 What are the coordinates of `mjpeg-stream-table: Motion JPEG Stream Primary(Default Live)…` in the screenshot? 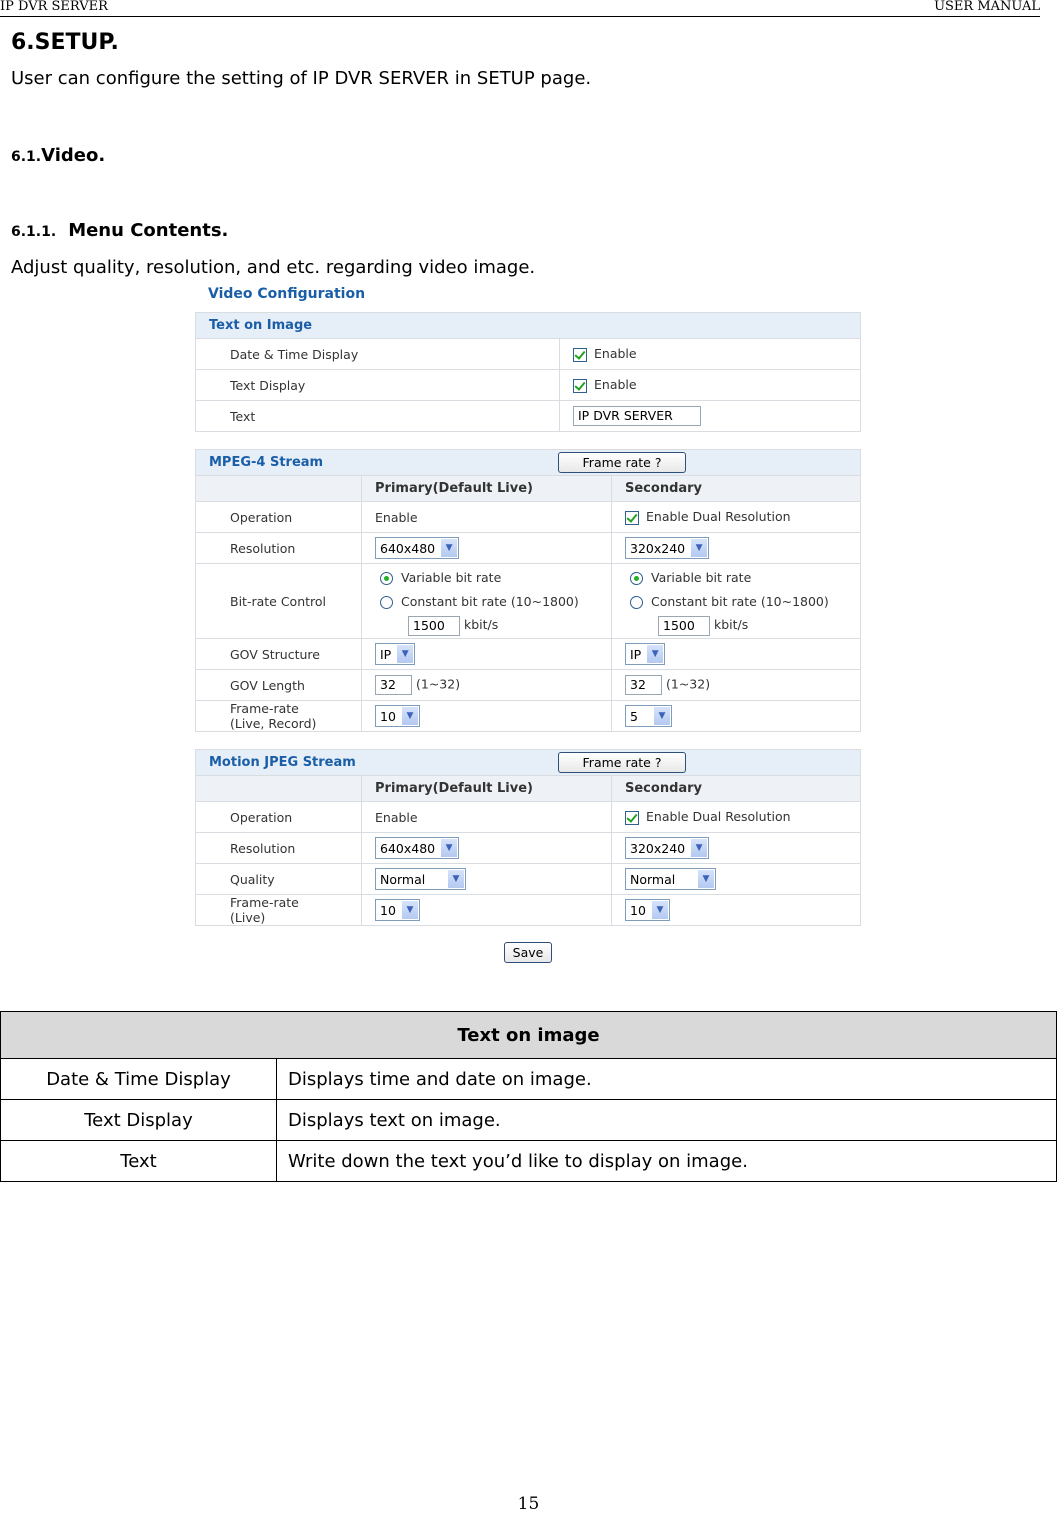 It's located at (528, 837).